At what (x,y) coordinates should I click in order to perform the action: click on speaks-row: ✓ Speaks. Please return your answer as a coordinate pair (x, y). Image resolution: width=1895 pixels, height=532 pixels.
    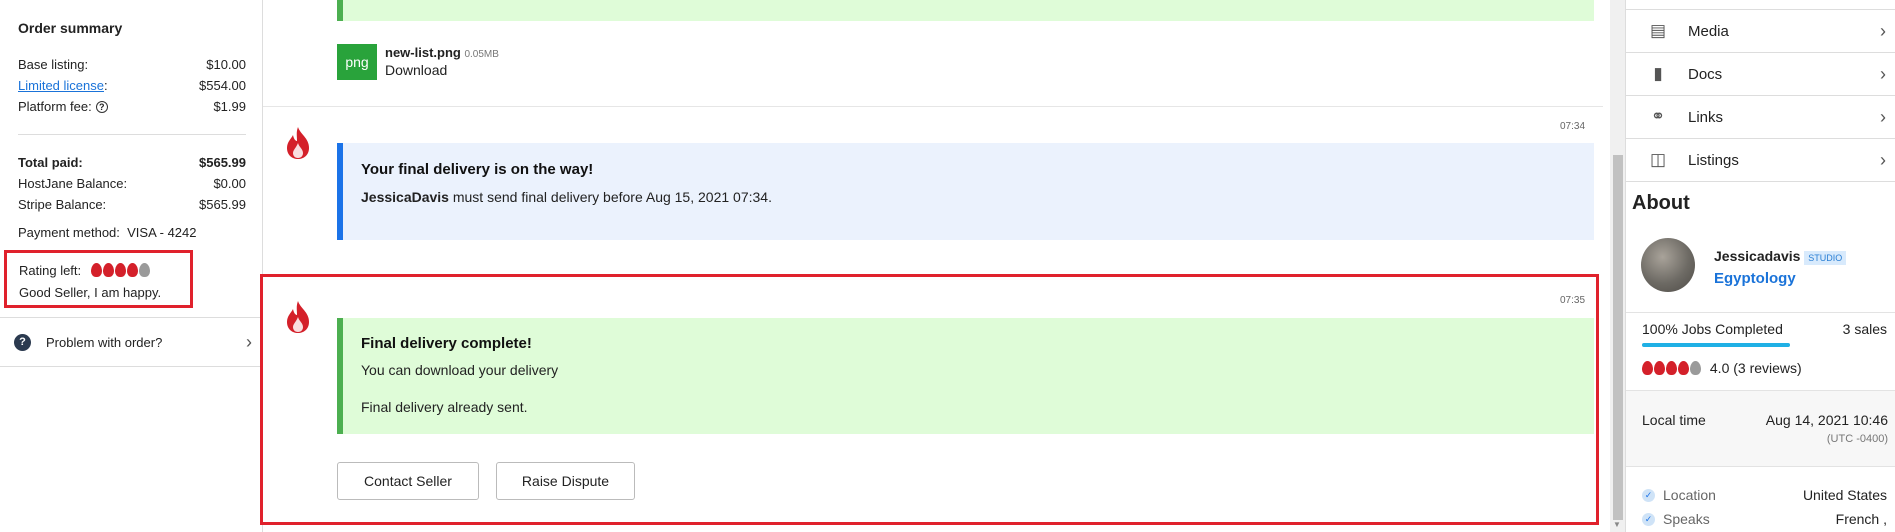
    Looking at the image, I should click on (1676, 519).